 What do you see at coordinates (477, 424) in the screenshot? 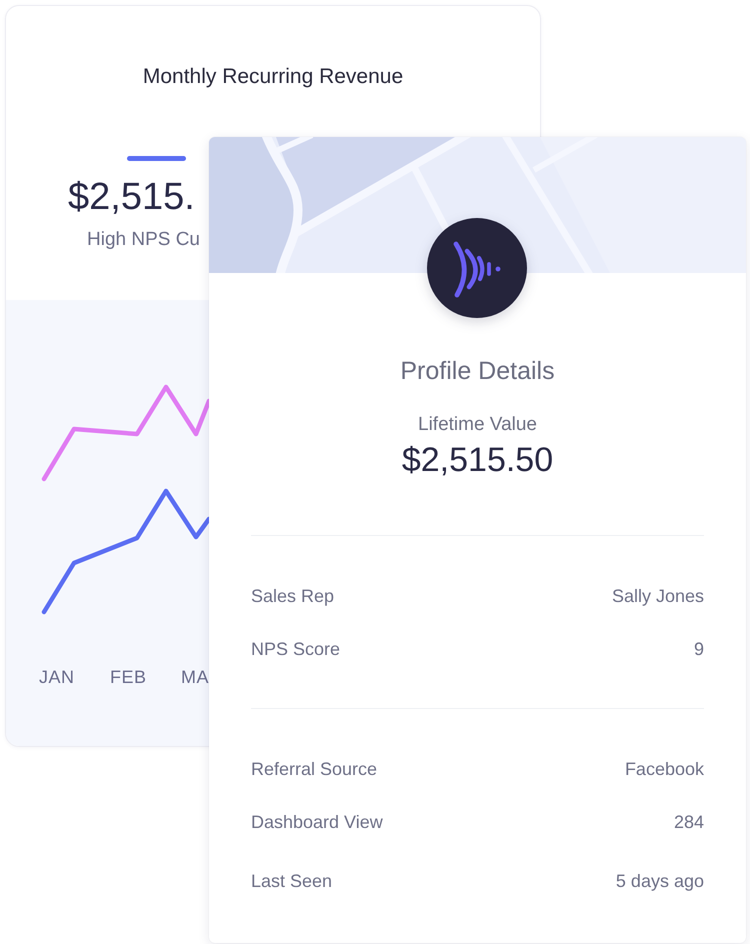
I see `stat-label: Lifetime Value` at bounding box center [477, 424].